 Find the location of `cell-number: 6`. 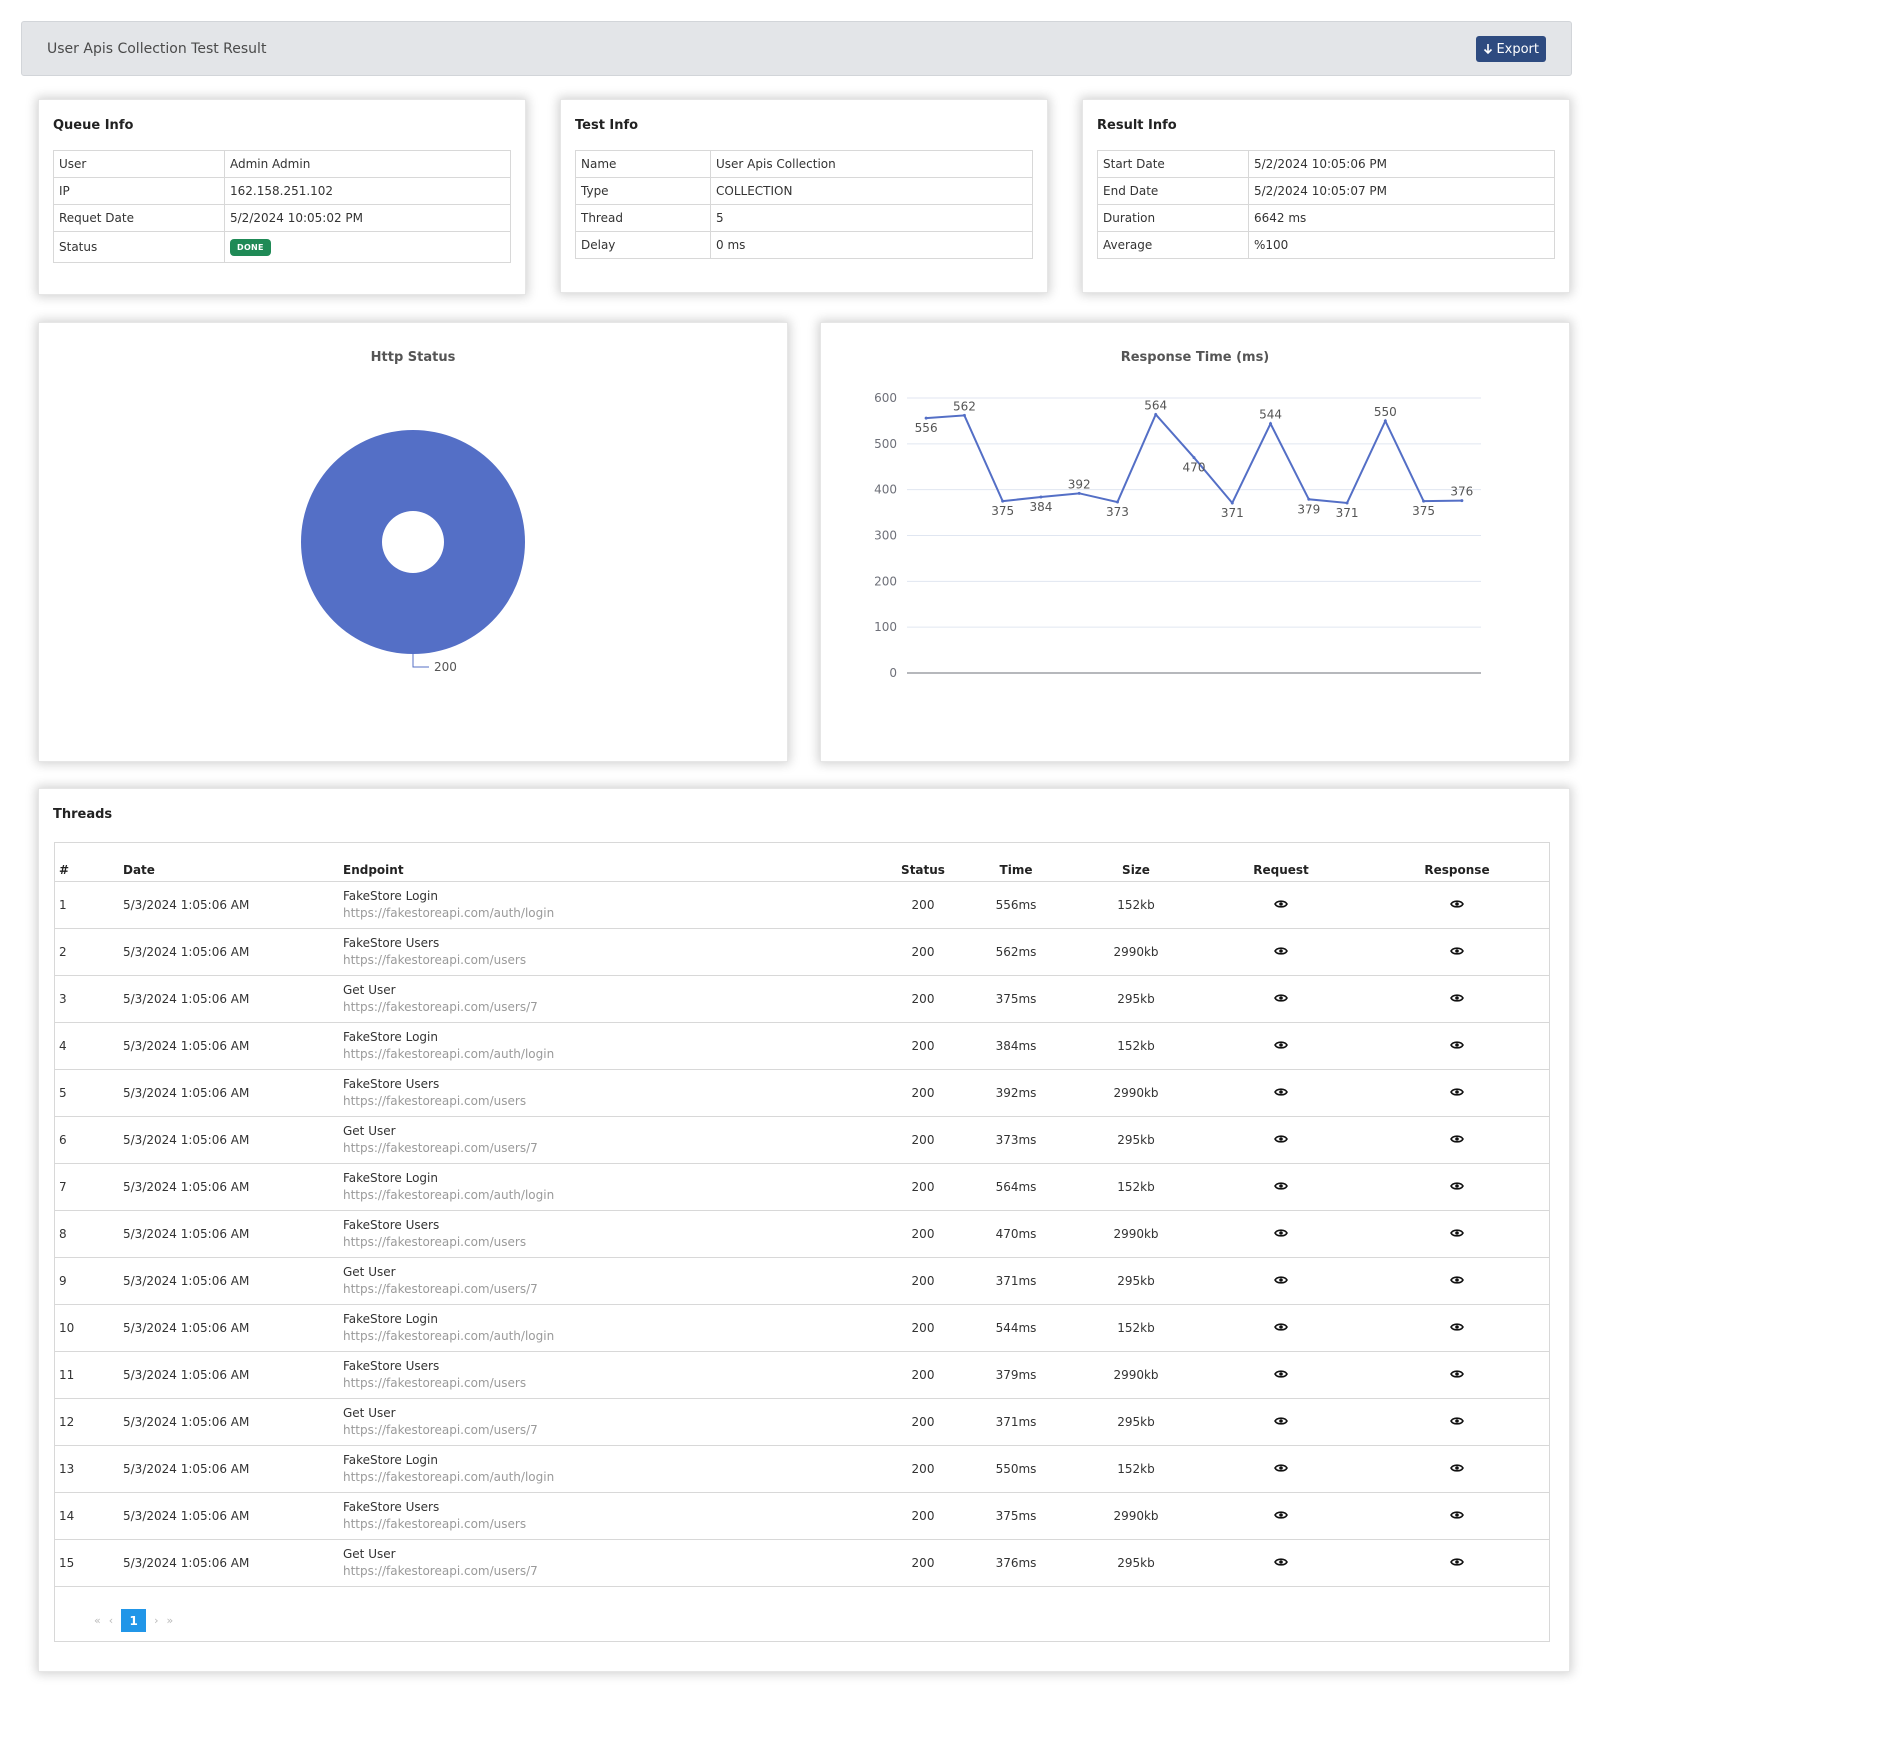

cell-number: 6 is located at coordinates (86, 1140).